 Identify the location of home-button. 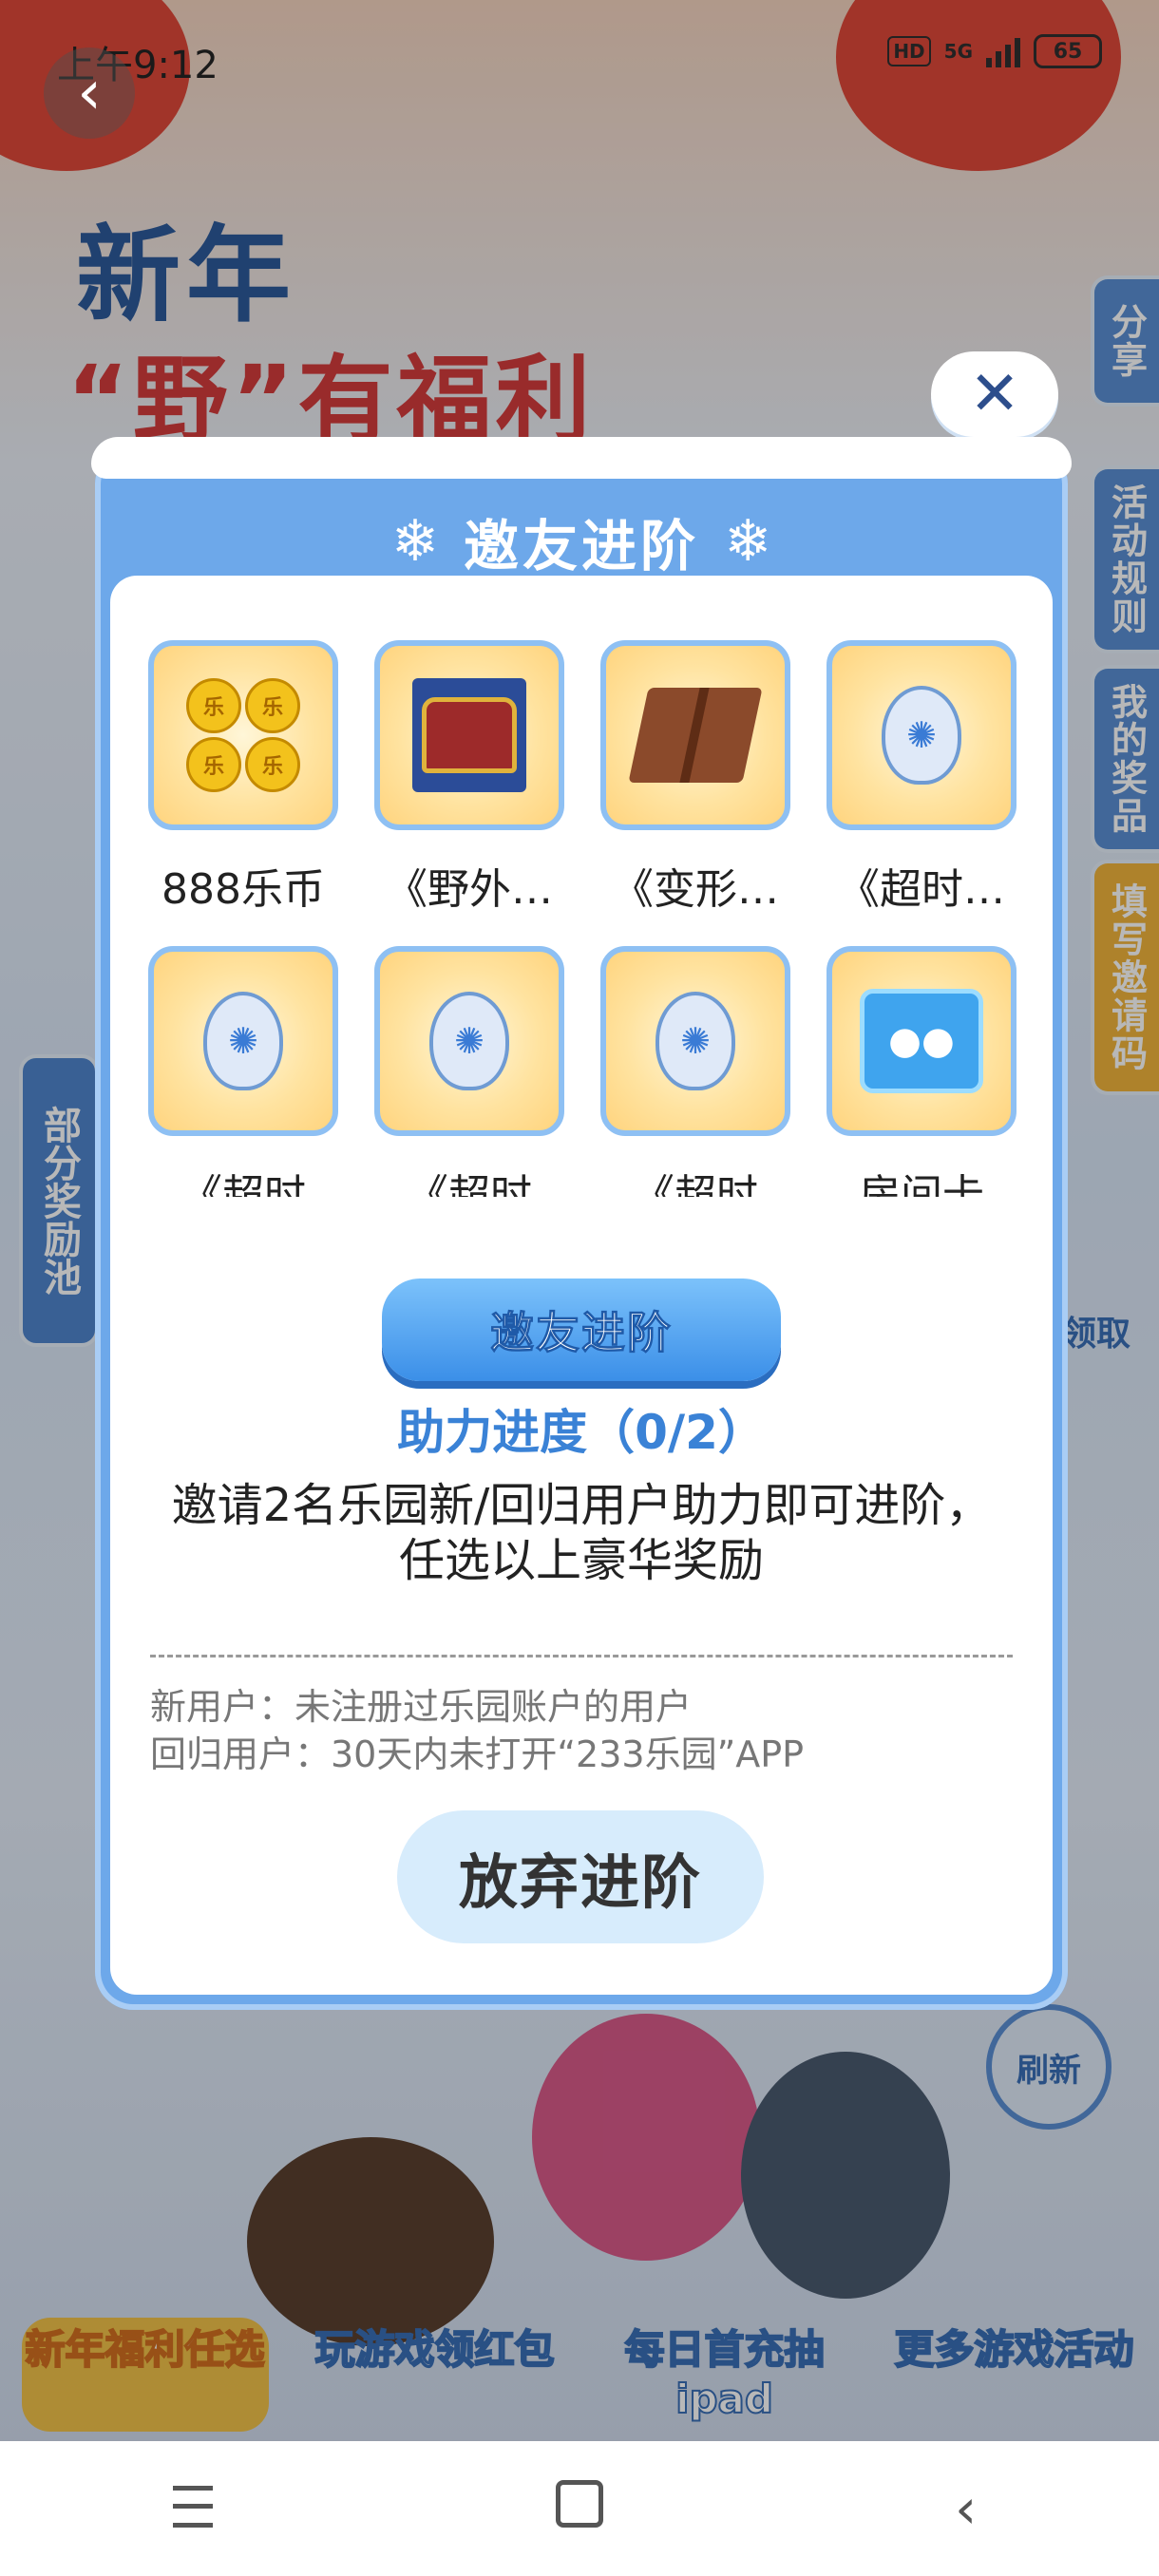
(579, 2508).